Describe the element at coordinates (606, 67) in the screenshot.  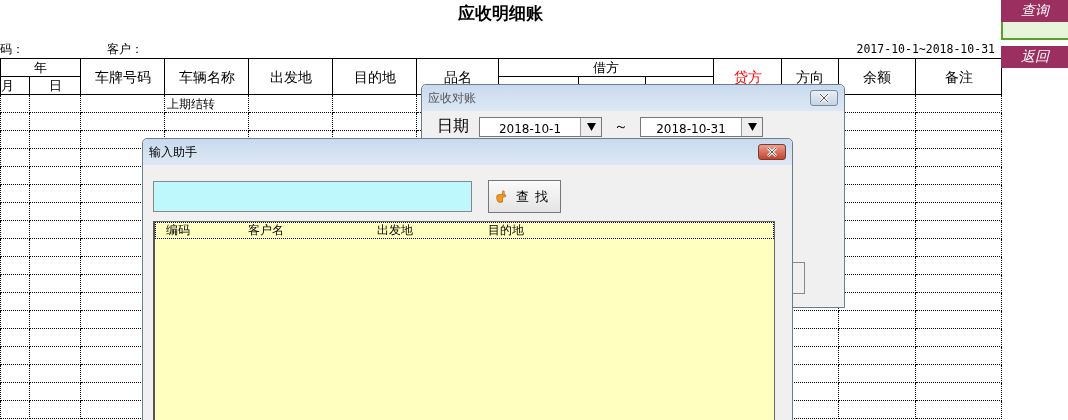
I see `header-cell: 借方` at that location.